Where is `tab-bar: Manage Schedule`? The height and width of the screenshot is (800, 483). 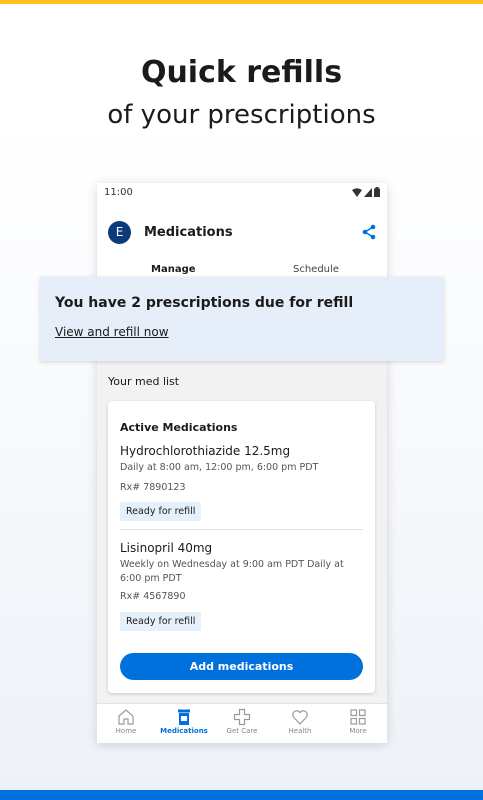 tab-bar: Manage Schedule is located at coordinates (242, 271).